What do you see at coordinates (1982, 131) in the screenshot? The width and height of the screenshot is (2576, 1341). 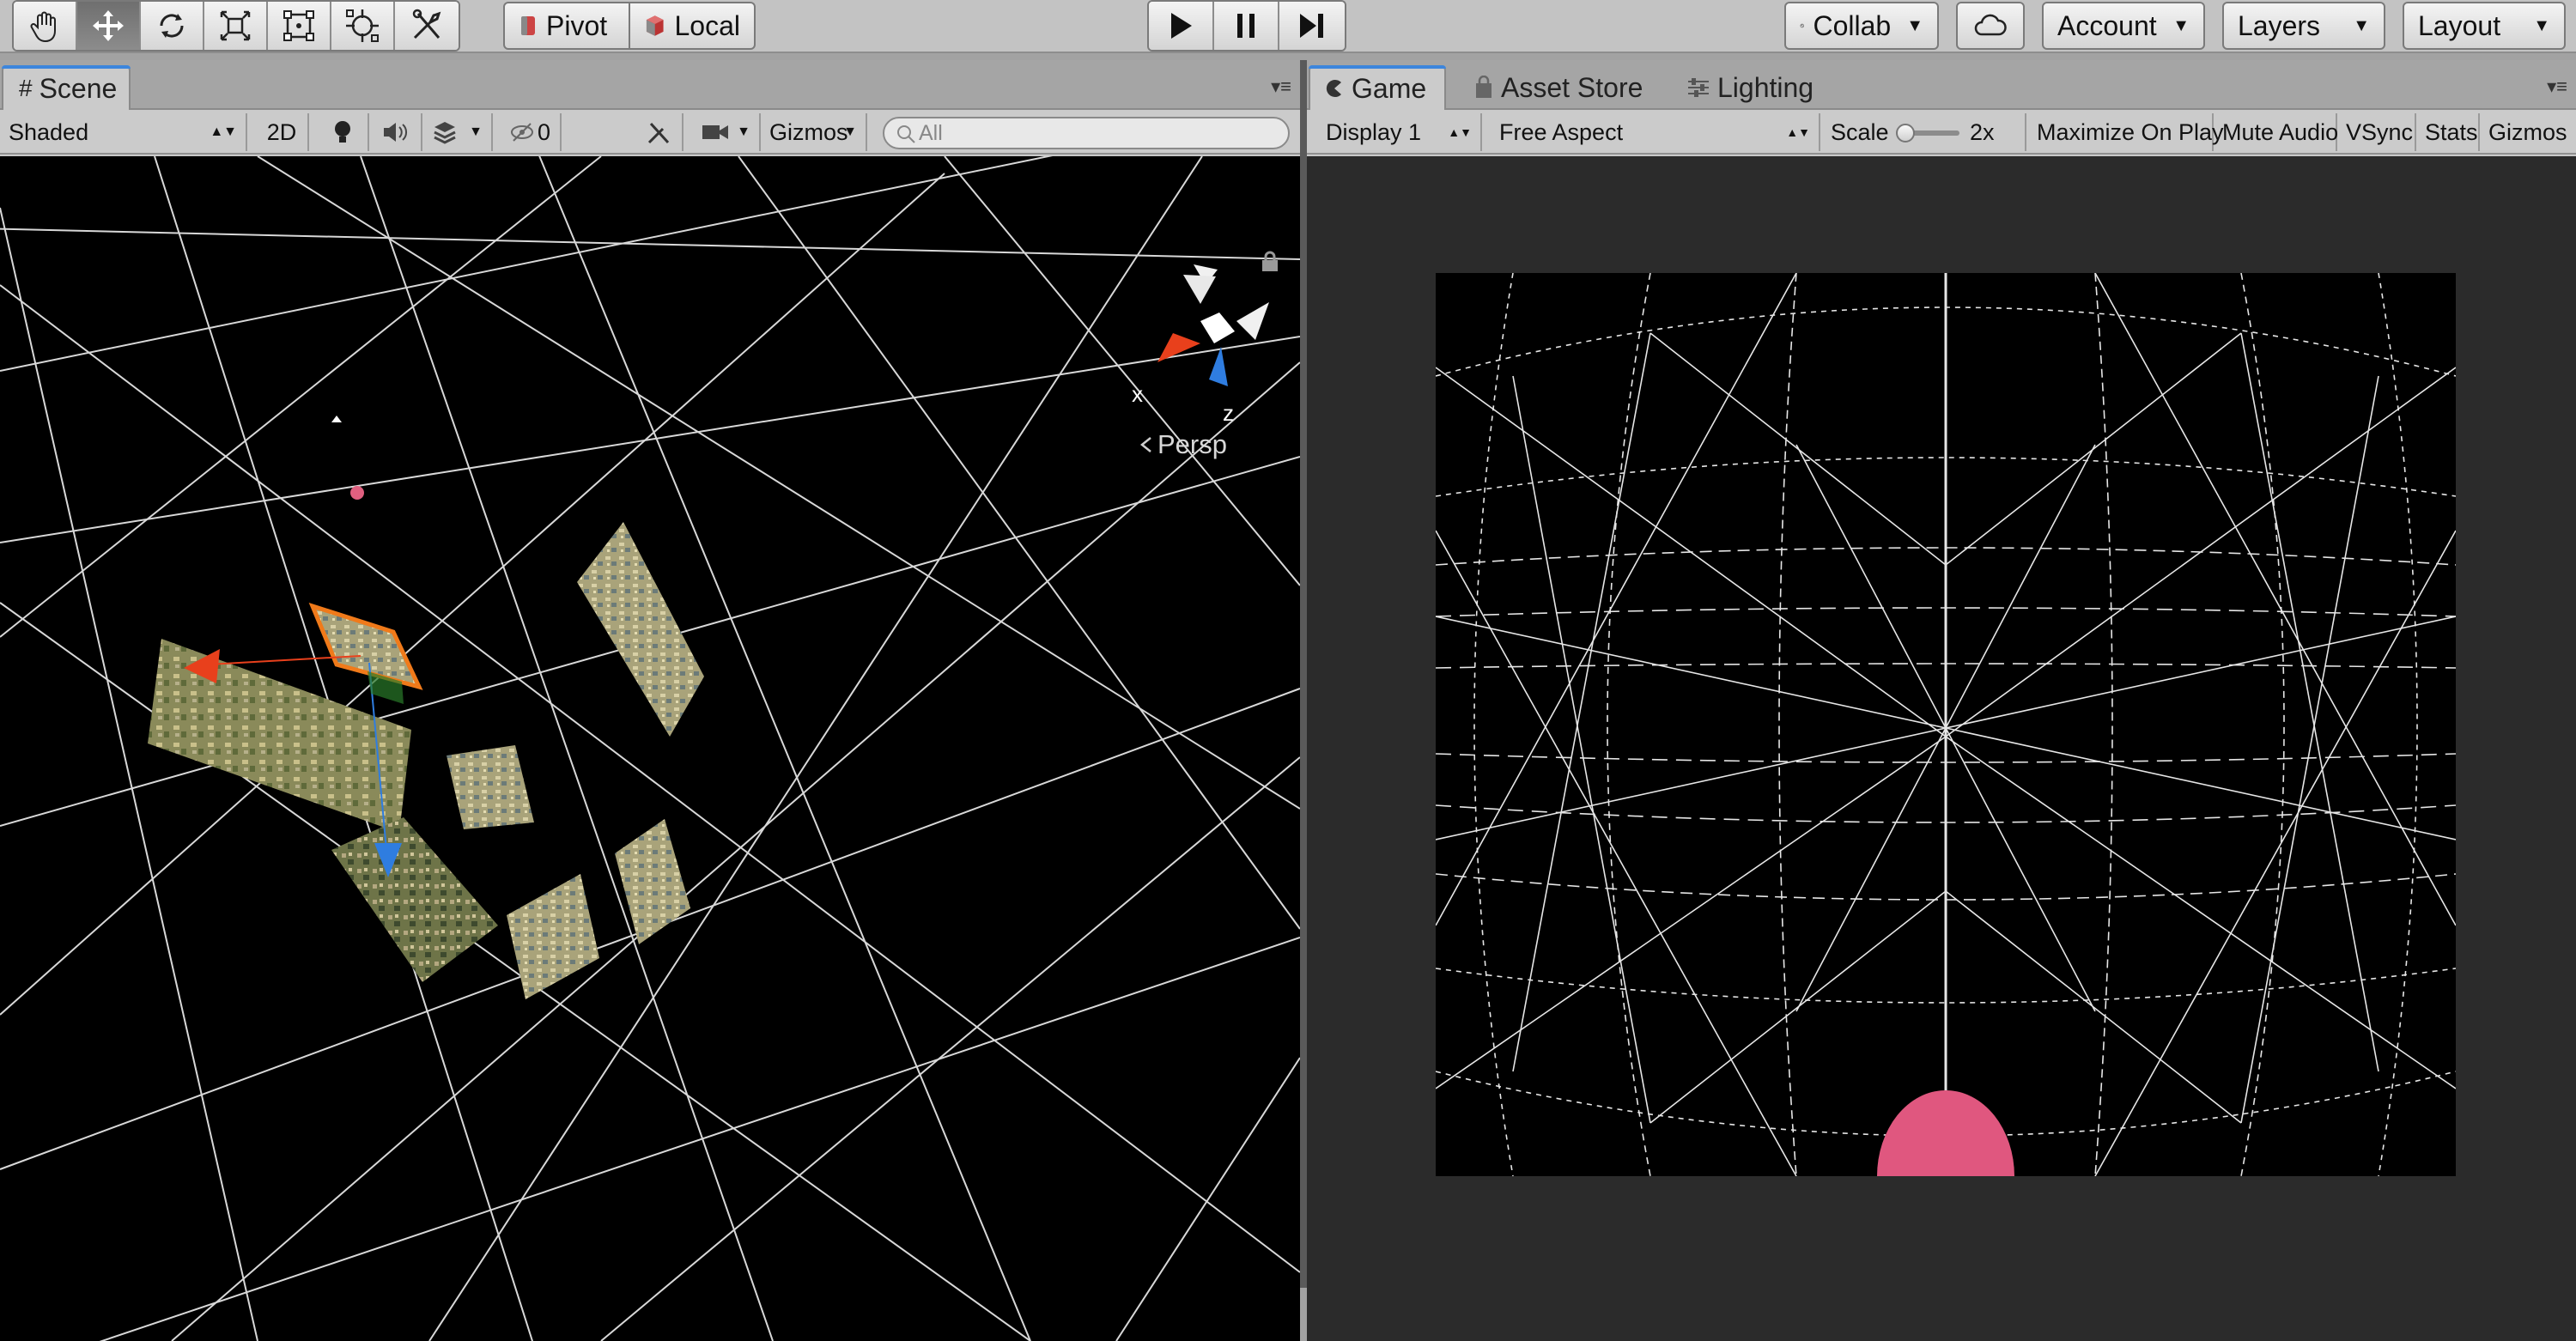 I see `scale-value: 2x` at bounding box center [1982, 131].